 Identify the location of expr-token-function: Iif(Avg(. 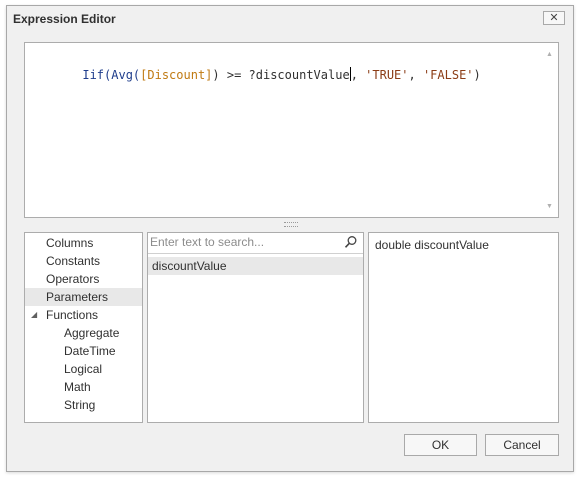
(111, 75).